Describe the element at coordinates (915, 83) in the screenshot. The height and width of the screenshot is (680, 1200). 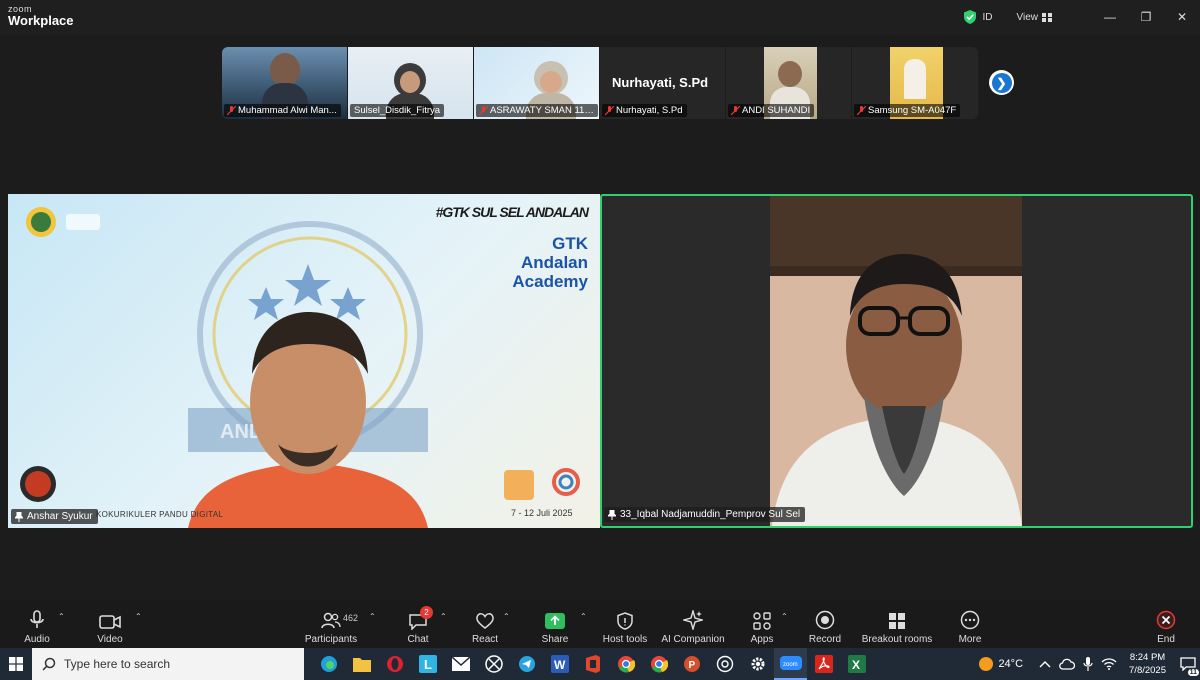
I see `participant-thumbnail: Samsung SM-A047F` at that location.